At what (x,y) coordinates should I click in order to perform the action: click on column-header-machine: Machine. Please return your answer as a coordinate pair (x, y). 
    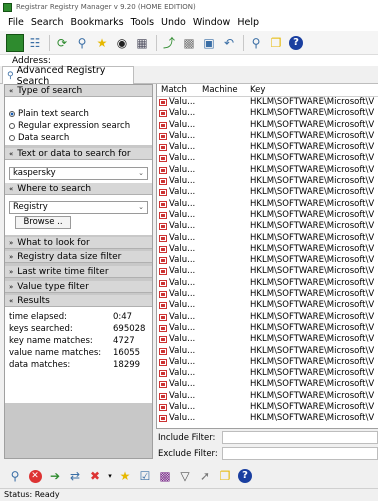
    Looking at the image, I should click on (220, 90).